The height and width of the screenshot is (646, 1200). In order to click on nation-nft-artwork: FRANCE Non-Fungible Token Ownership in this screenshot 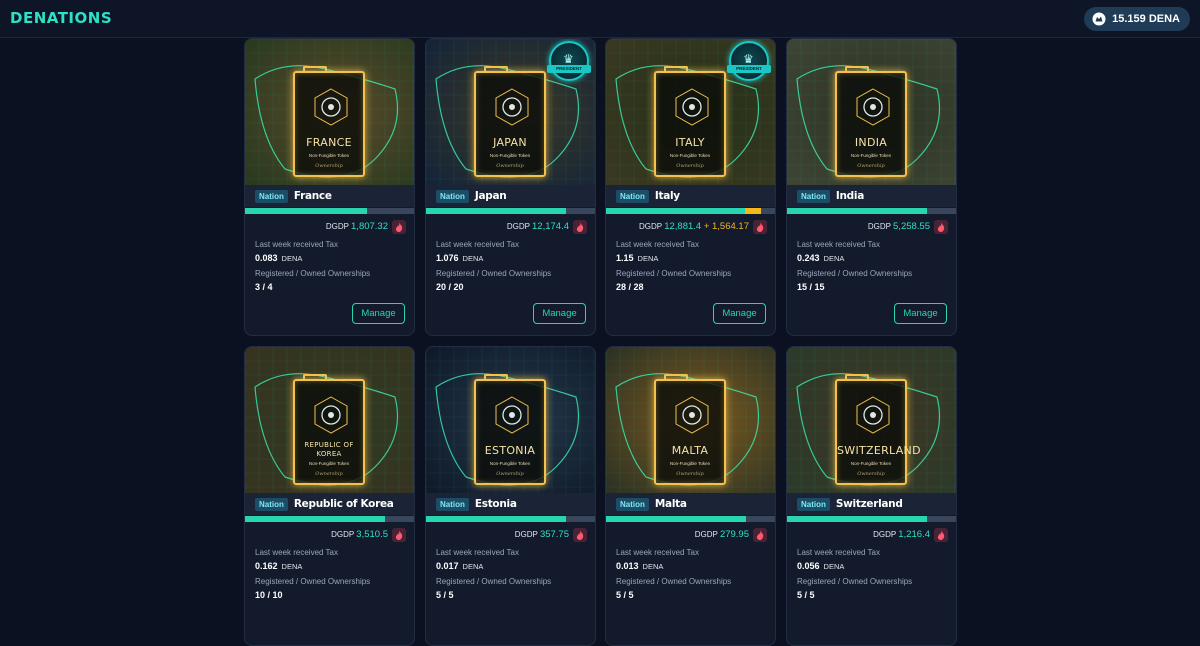, I will do `click(329, 112)`.